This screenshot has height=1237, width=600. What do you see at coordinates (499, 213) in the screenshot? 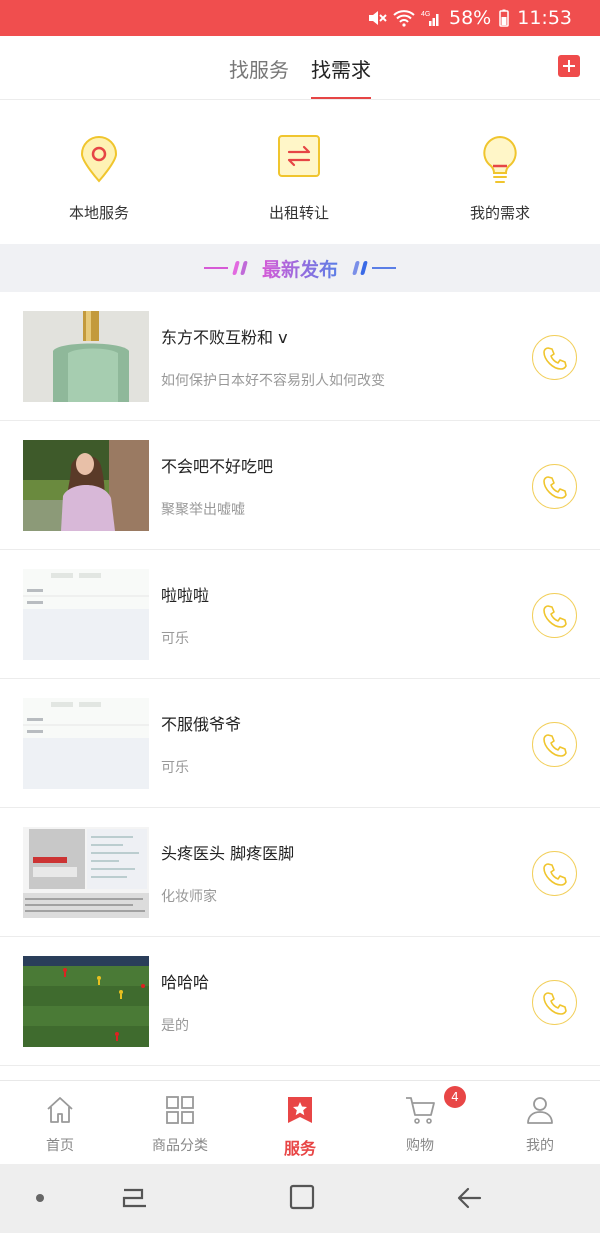
I see `quick-label: 我的需求` at bounding box center [499, 213].